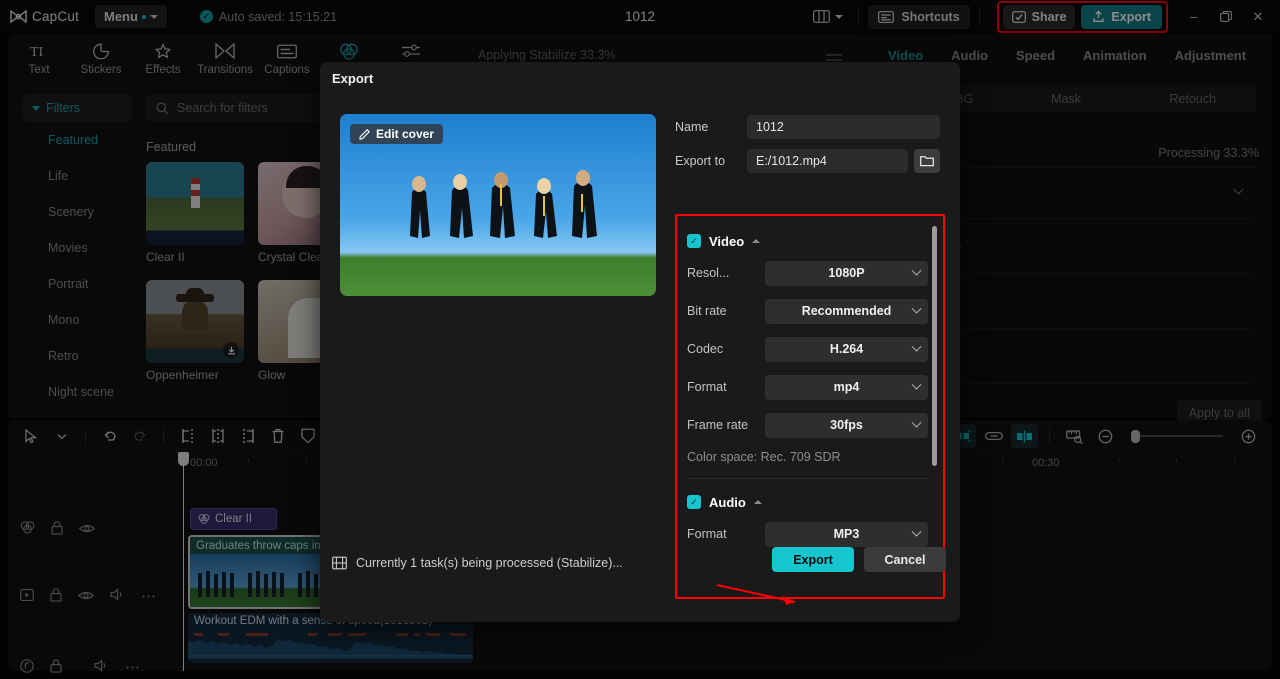 This screenshot has width=1280, height=679. Describe the element at coordinates (859, 559) in the screenshot. I see `dialog-actions: Export Cancel` at that location.